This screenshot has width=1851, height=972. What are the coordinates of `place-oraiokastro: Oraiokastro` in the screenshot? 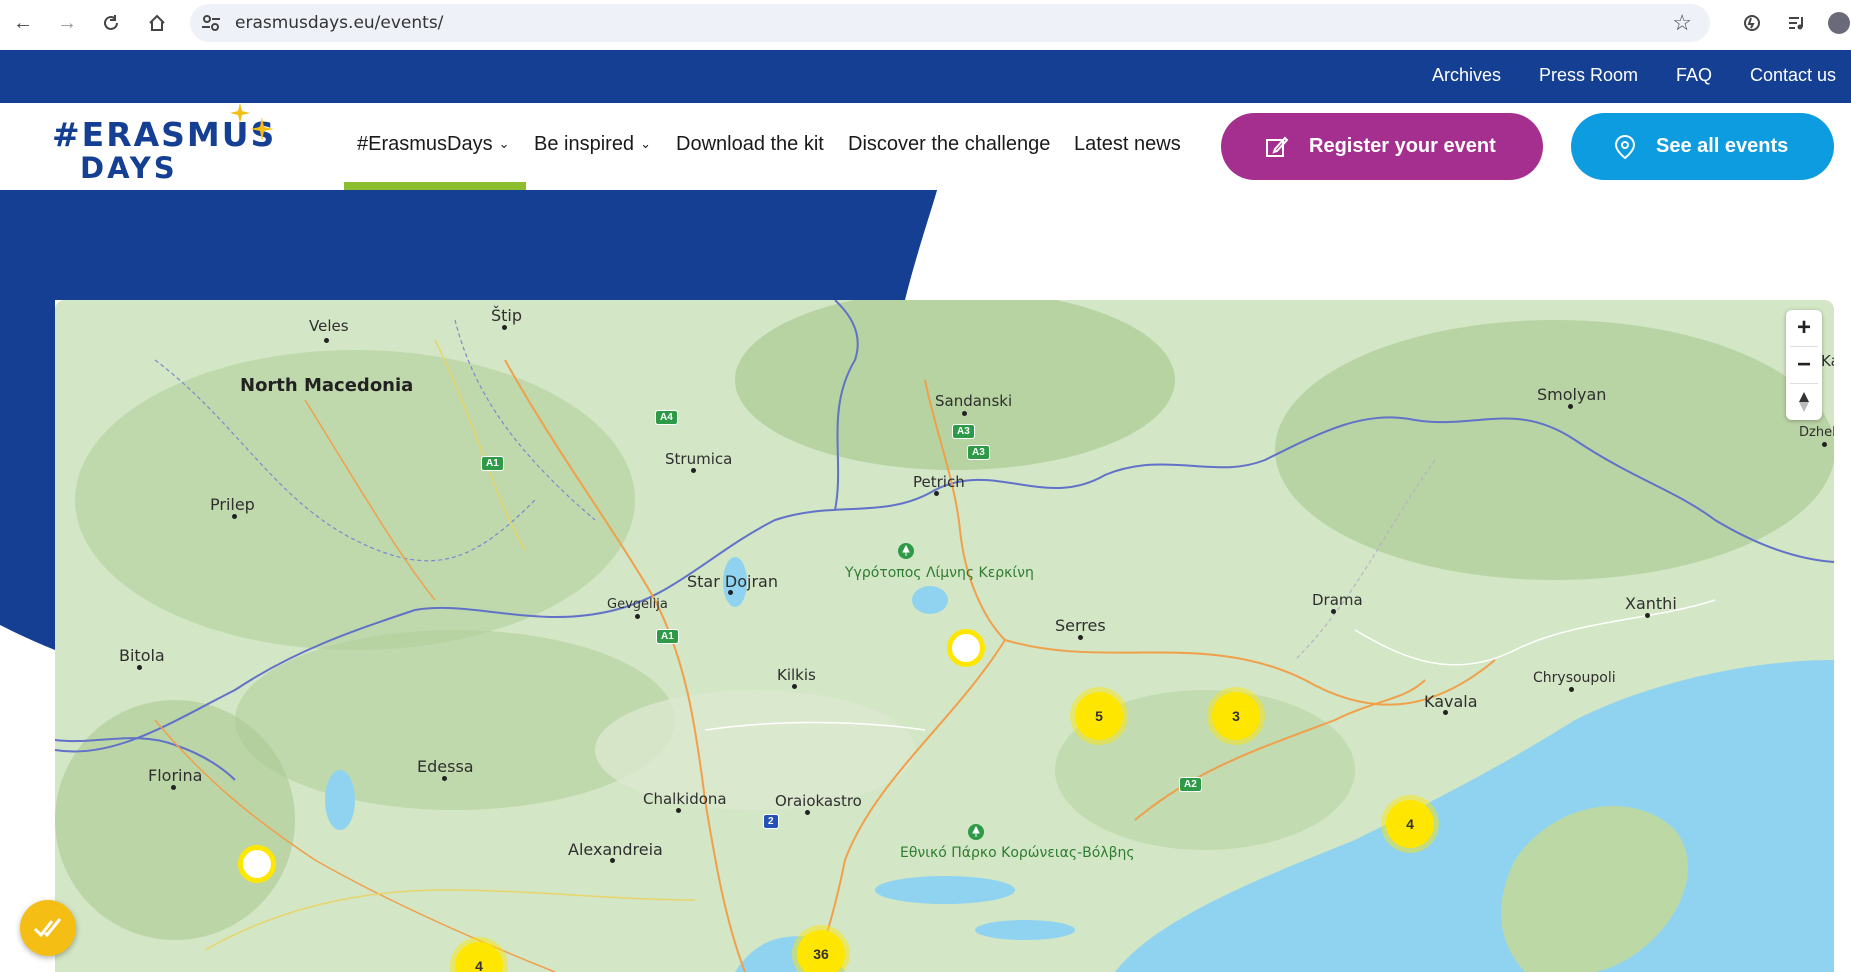 It's located at (818, 801).